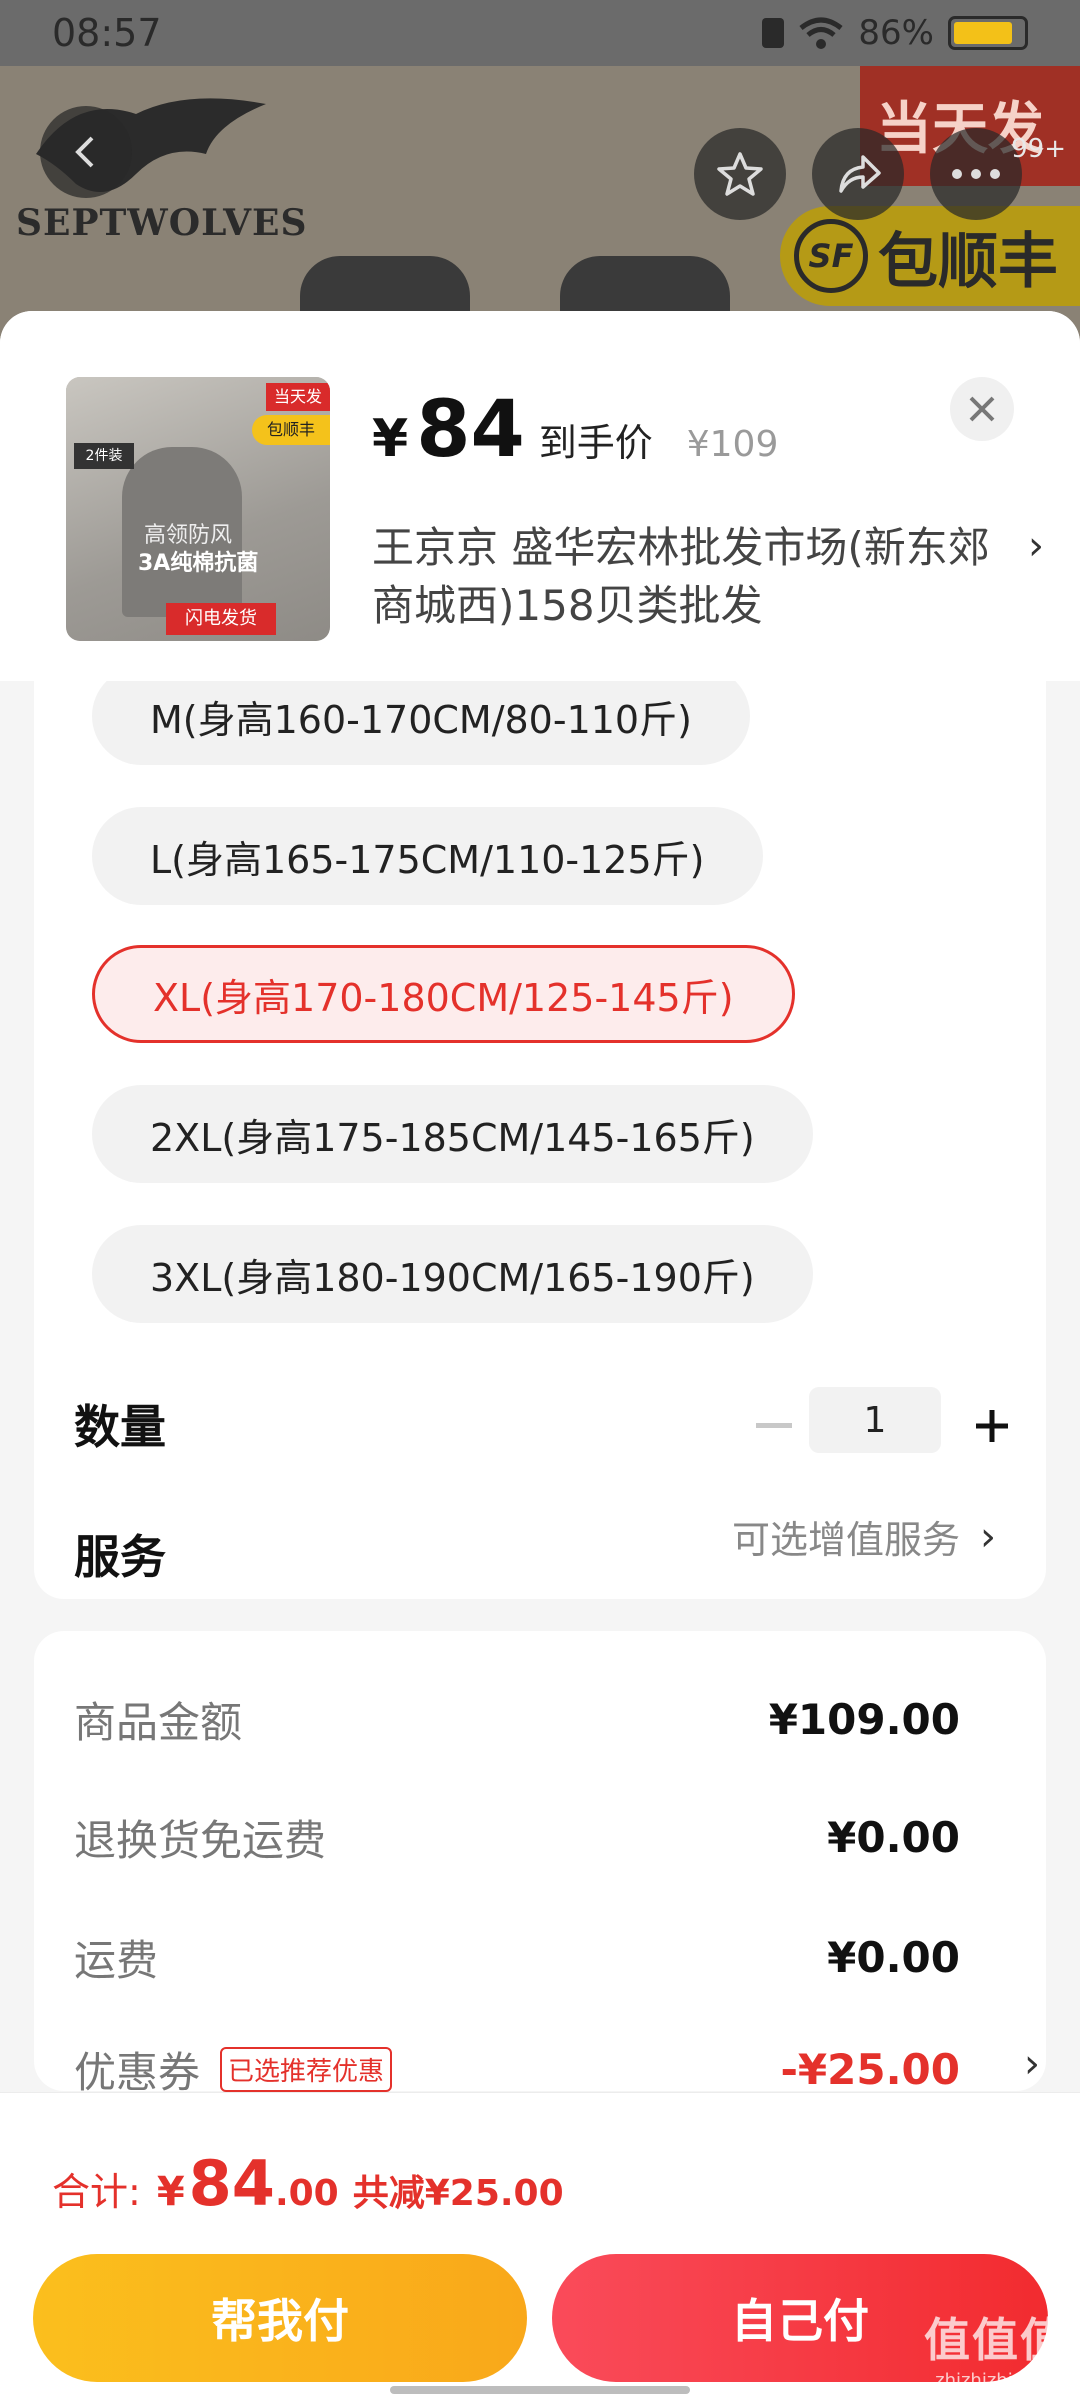 The width and height of the screenshot is (1080, 2400). What do you see at coordinates (104, 456) in the screenshot?
I see `thumb-tag-pack: 2件装` at bounding box center [104, 456].